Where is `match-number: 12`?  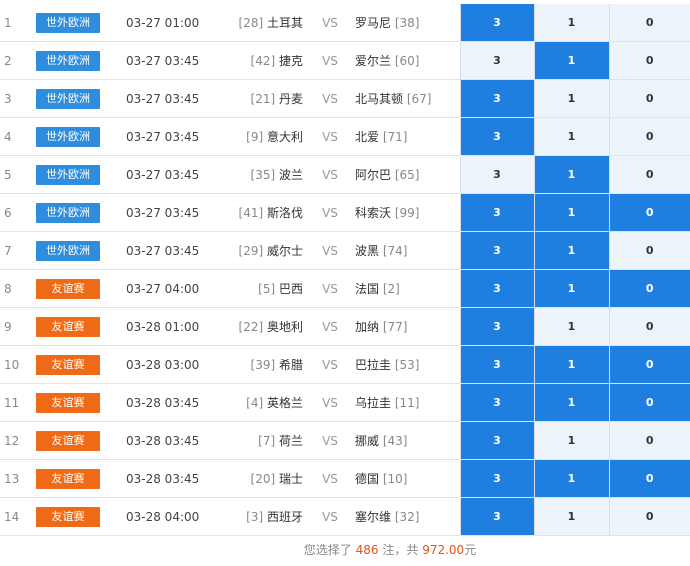
match-number: 12 is located at coordinates (18, 440).